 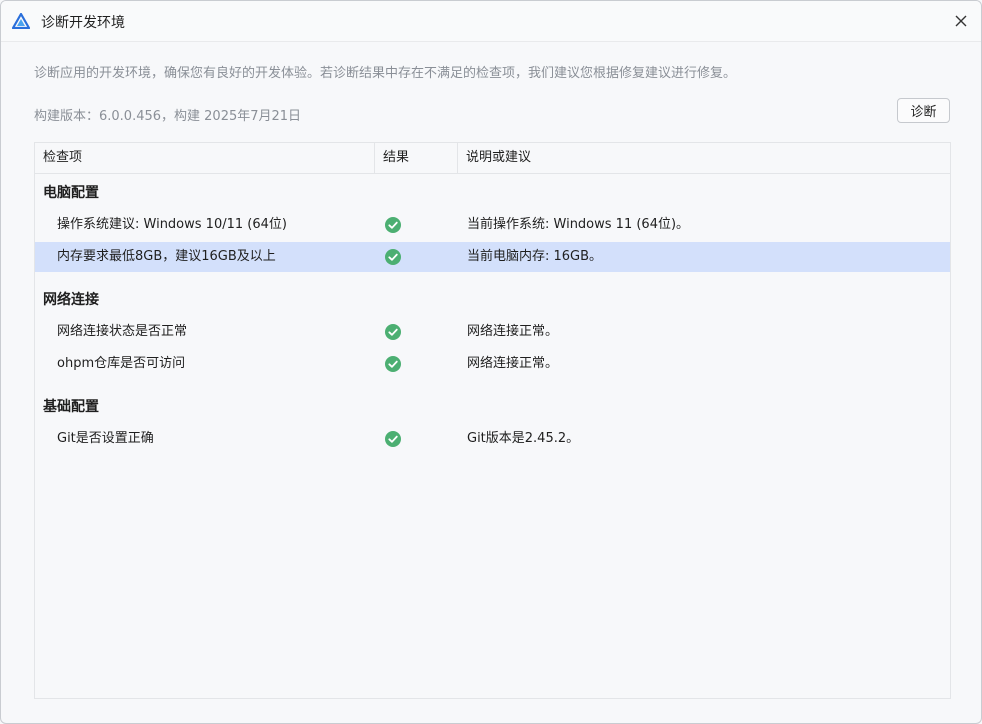 What do you see at coordinates (71, 407) in the screenshot?
I see `group-title: 基础配置` at bounding box center [71, 407].